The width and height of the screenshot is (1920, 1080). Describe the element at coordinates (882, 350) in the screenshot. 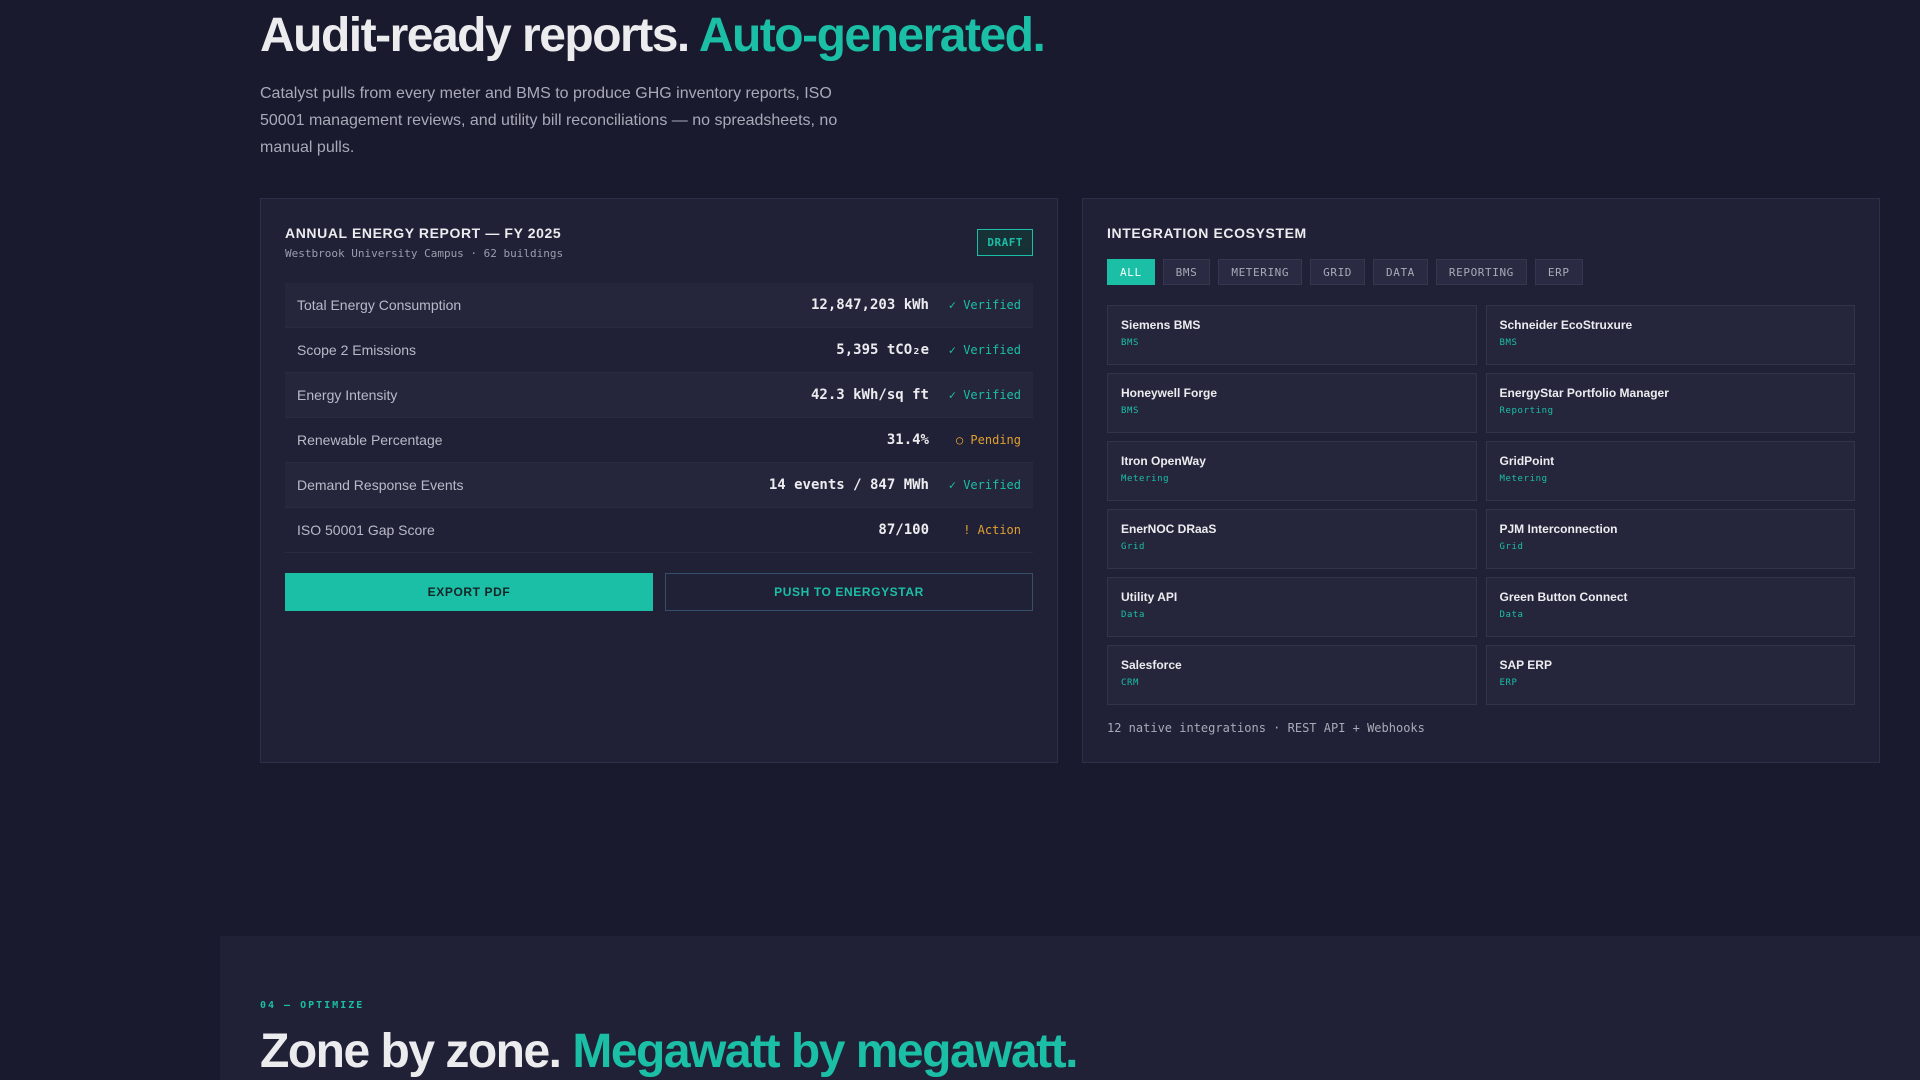

I see `metric-value: 5,395 tCO₂e` at that location.